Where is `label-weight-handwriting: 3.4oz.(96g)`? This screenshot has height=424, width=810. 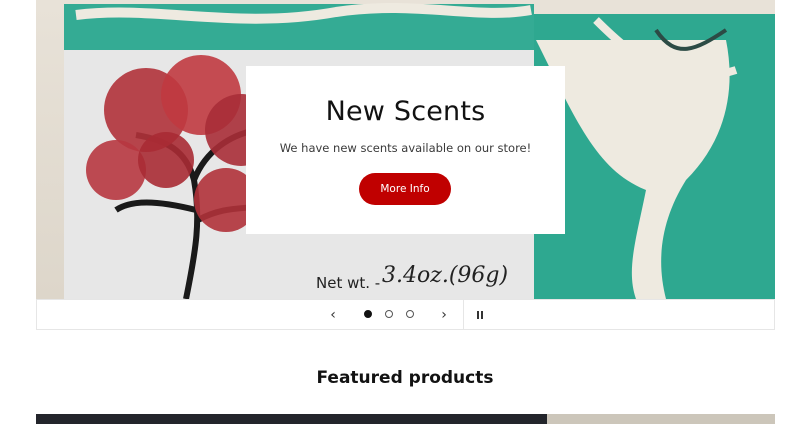
label-weight-handwriting: 3.4oz.(96g) is located at coordinates (445, 275).